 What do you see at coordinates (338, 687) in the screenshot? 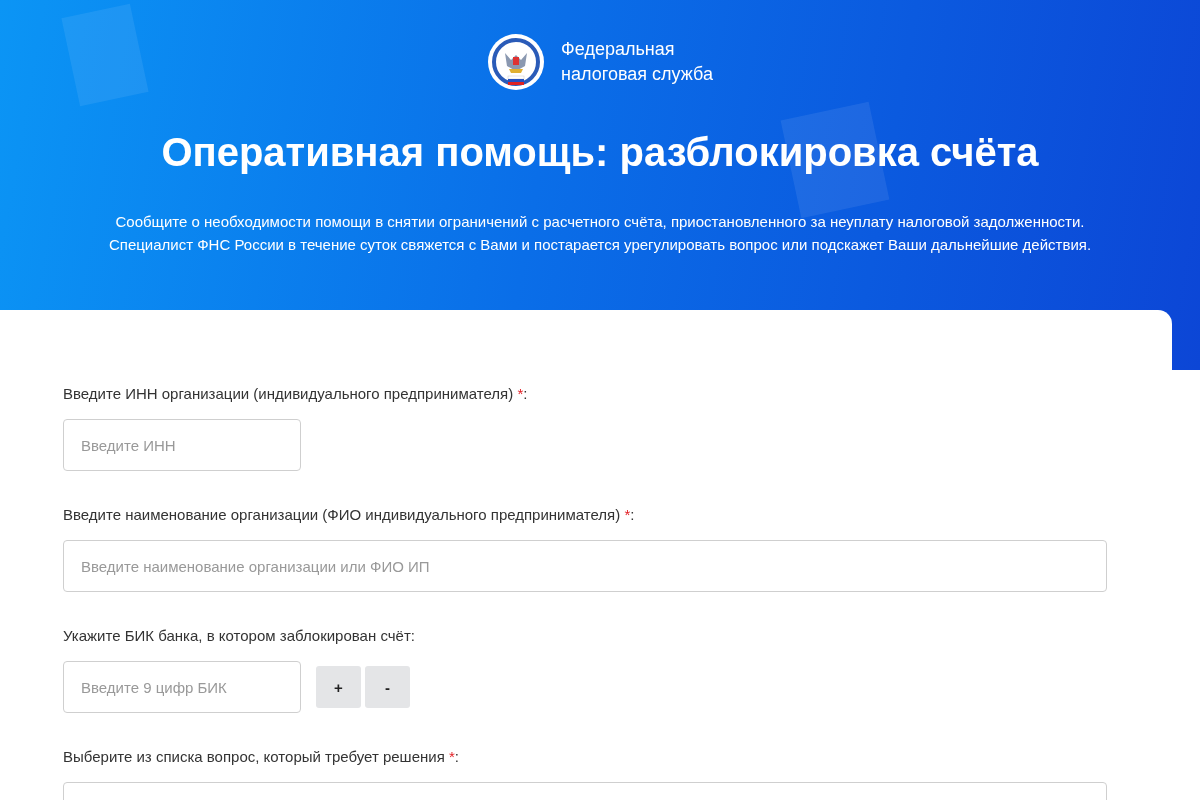
I see `add-button: +` at bounding box center [338, 687].